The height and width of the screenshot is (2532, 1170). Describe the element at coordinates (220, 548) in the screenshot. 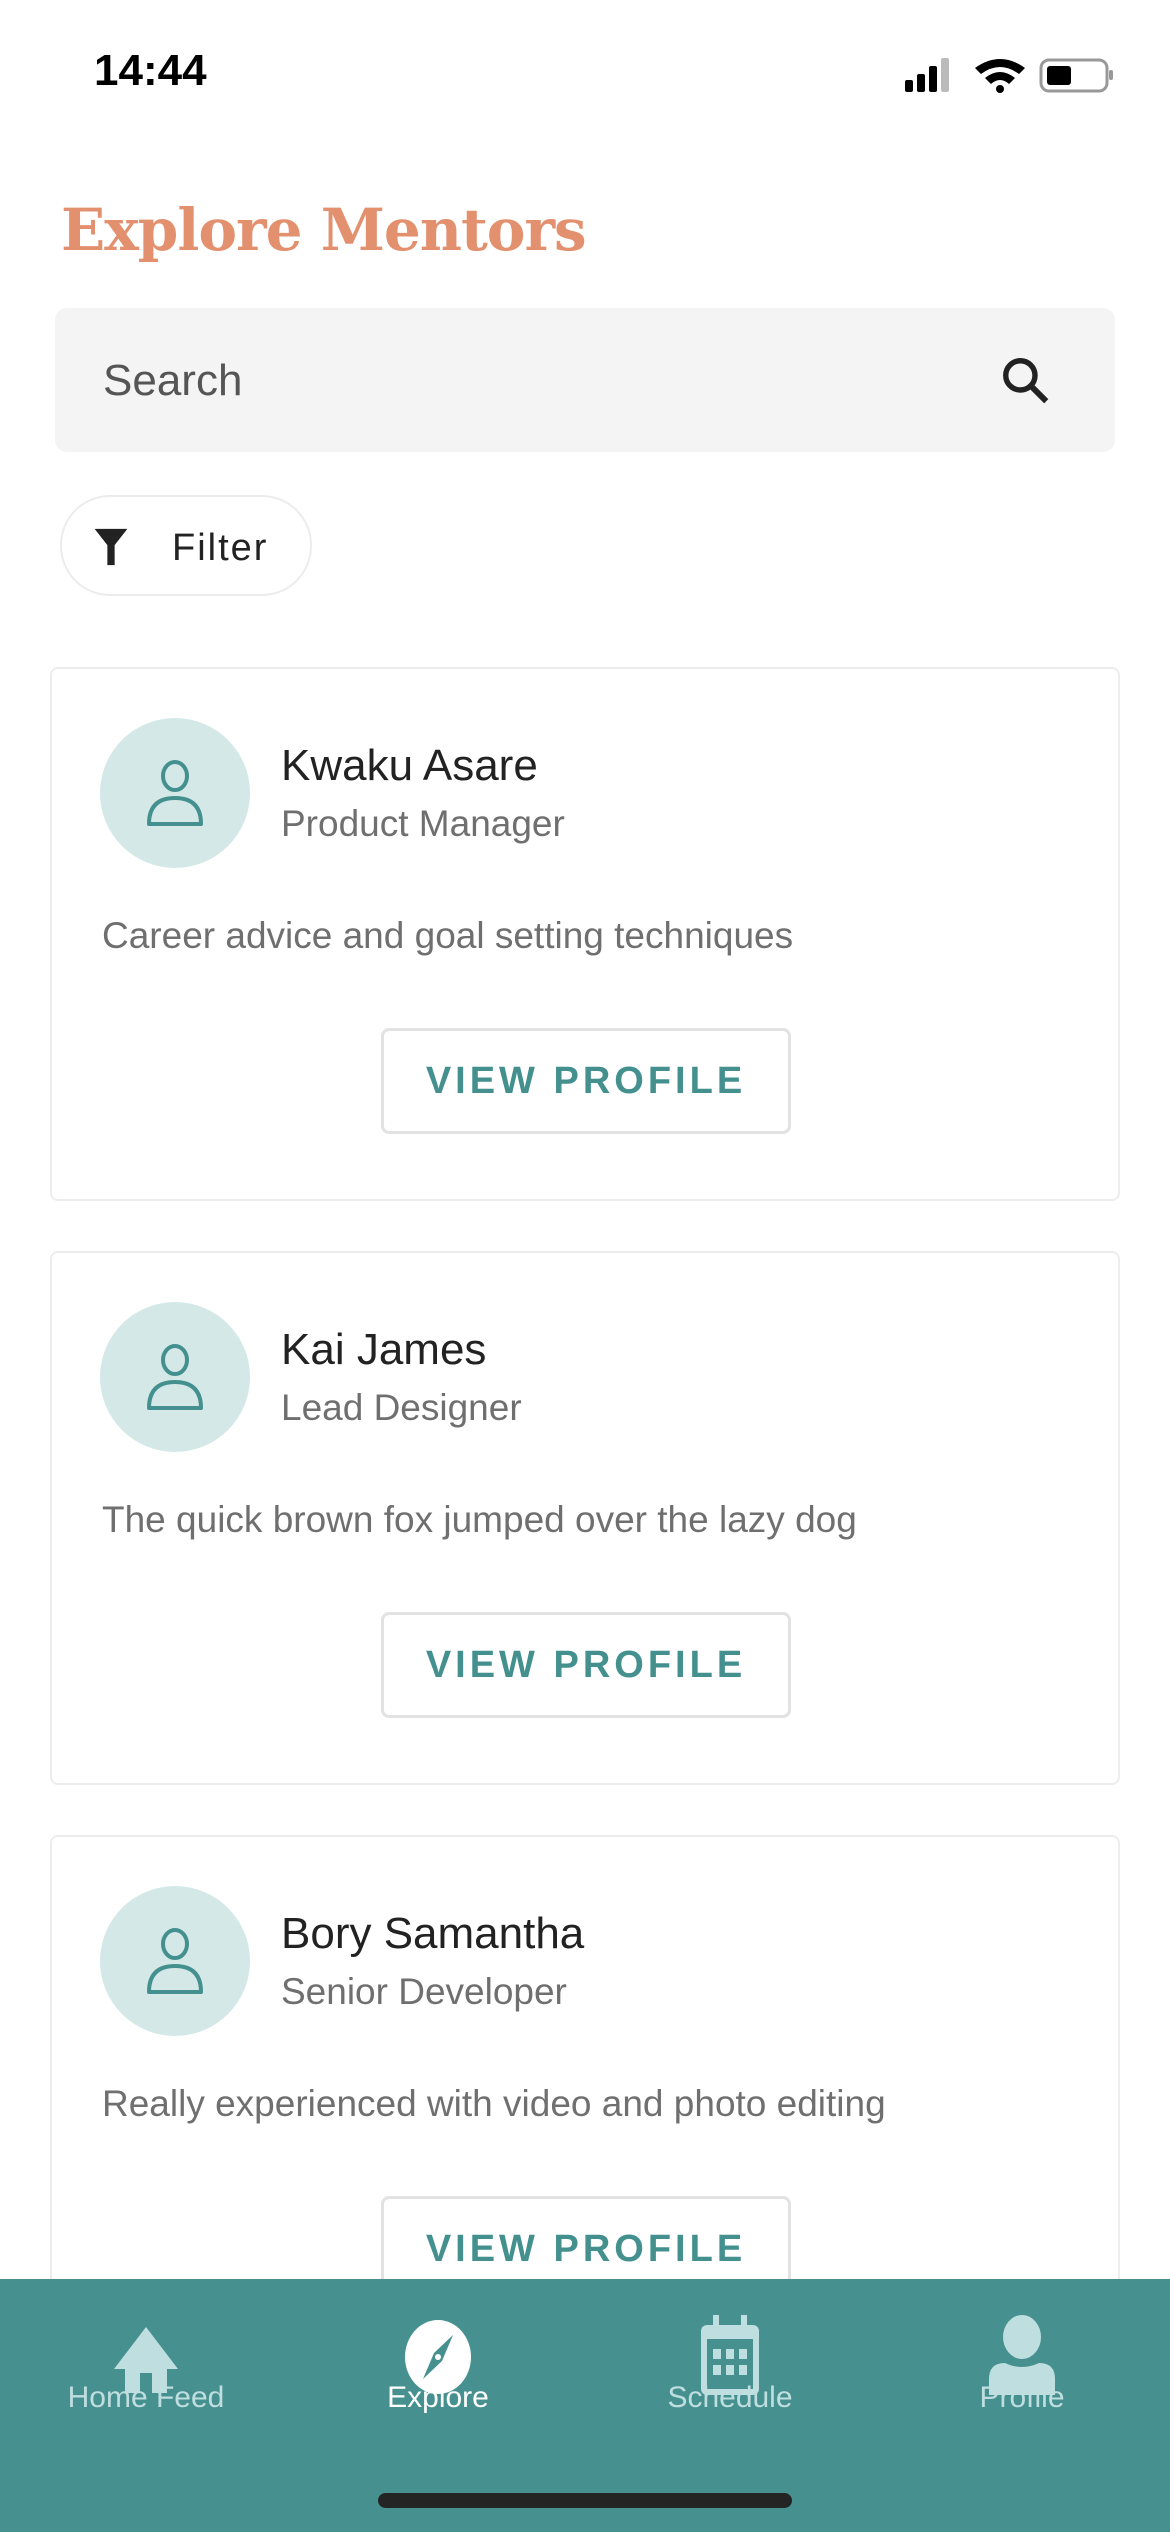

I see `filter-label: Filter` at that location.